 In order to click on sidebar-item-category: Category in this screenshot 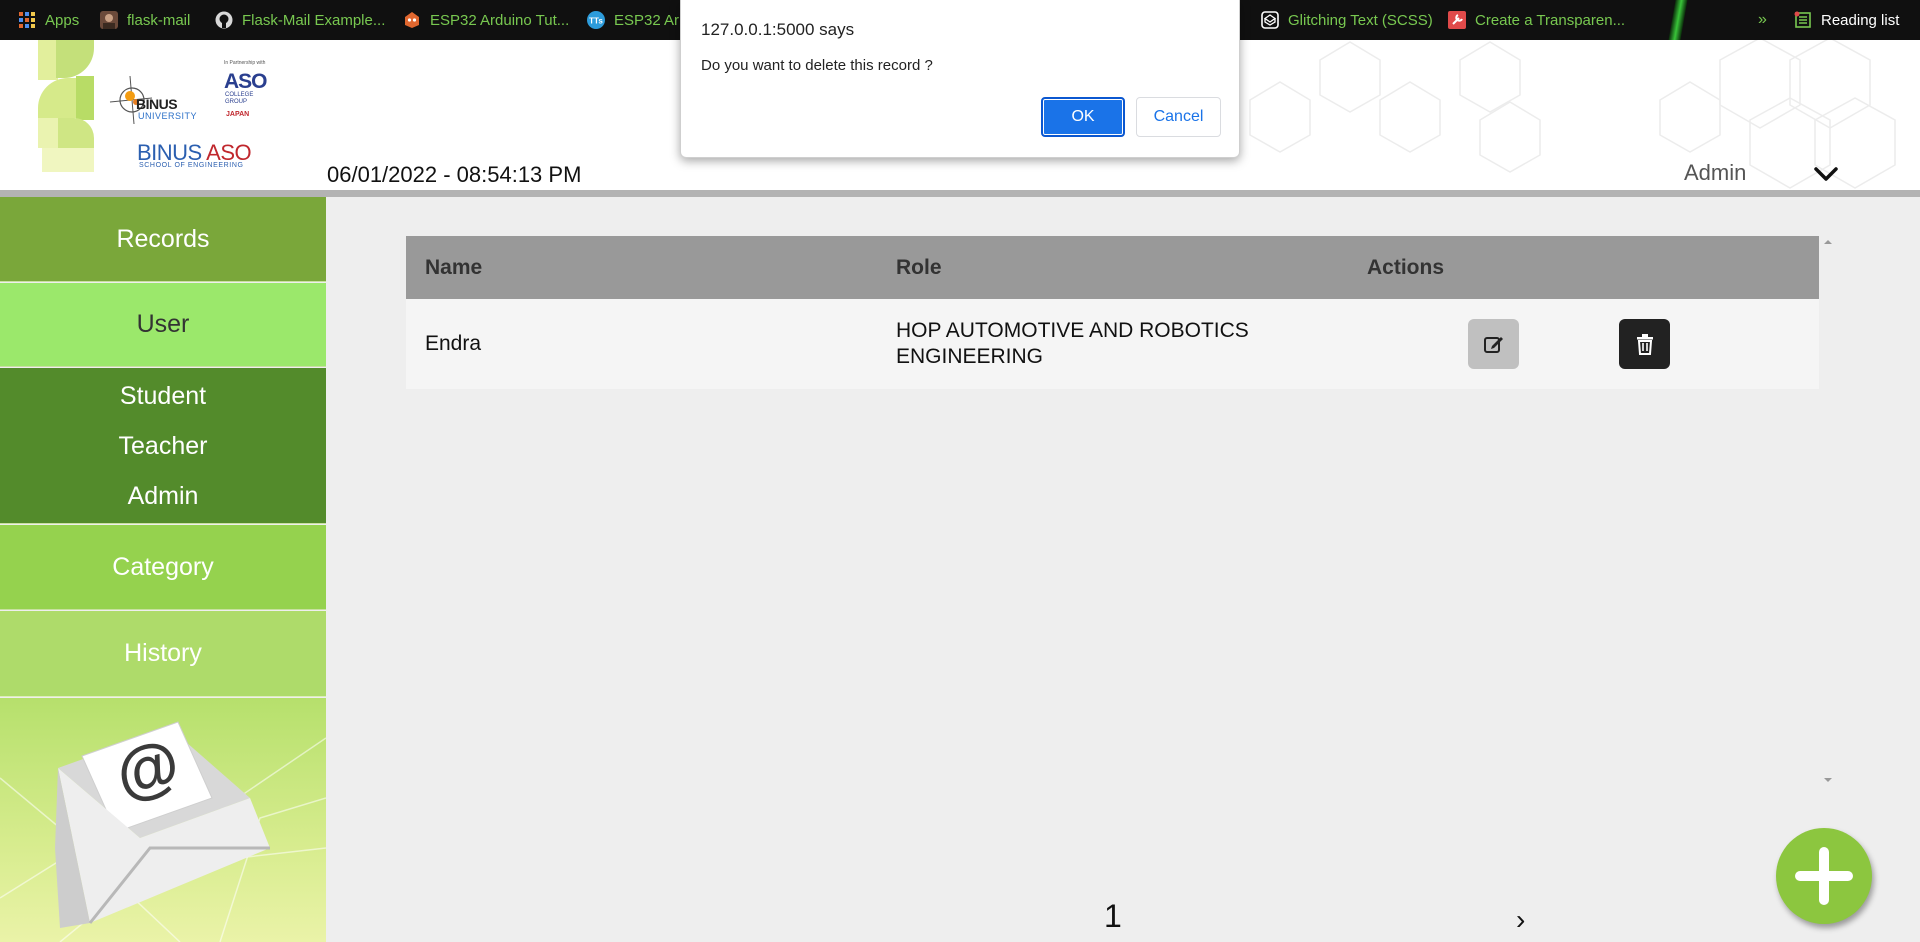, I will do `click(163, 567)`.